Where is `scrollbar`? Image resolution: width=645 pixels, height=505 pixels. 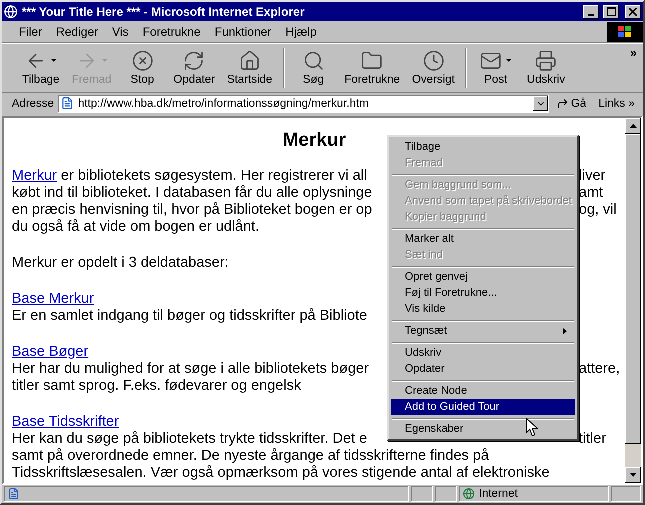 scrollbar is located at coordinates (633, 300).